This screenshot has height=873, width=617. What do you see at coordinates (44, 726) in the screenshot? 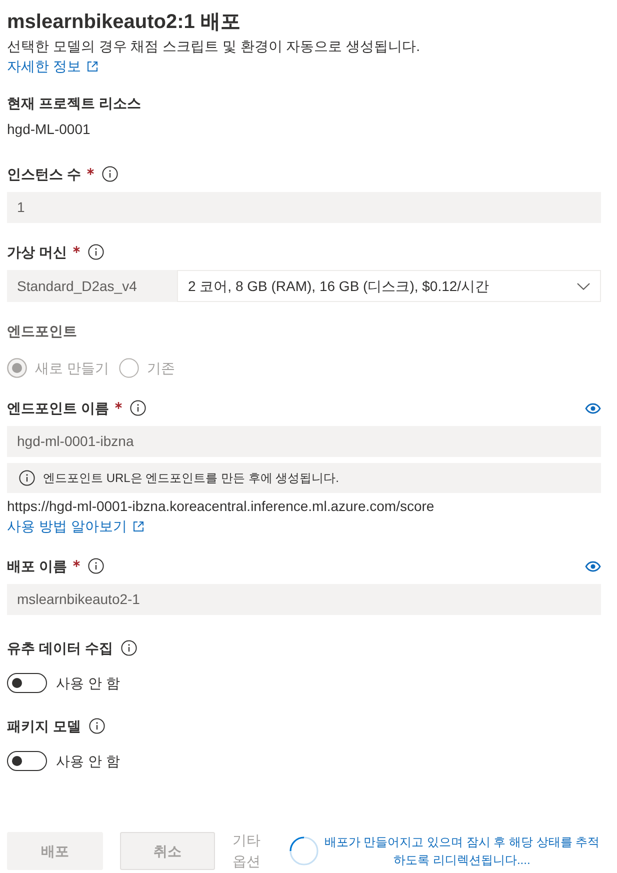
I see `field-label: 패키지 모델` at bounding box center [44, 726].